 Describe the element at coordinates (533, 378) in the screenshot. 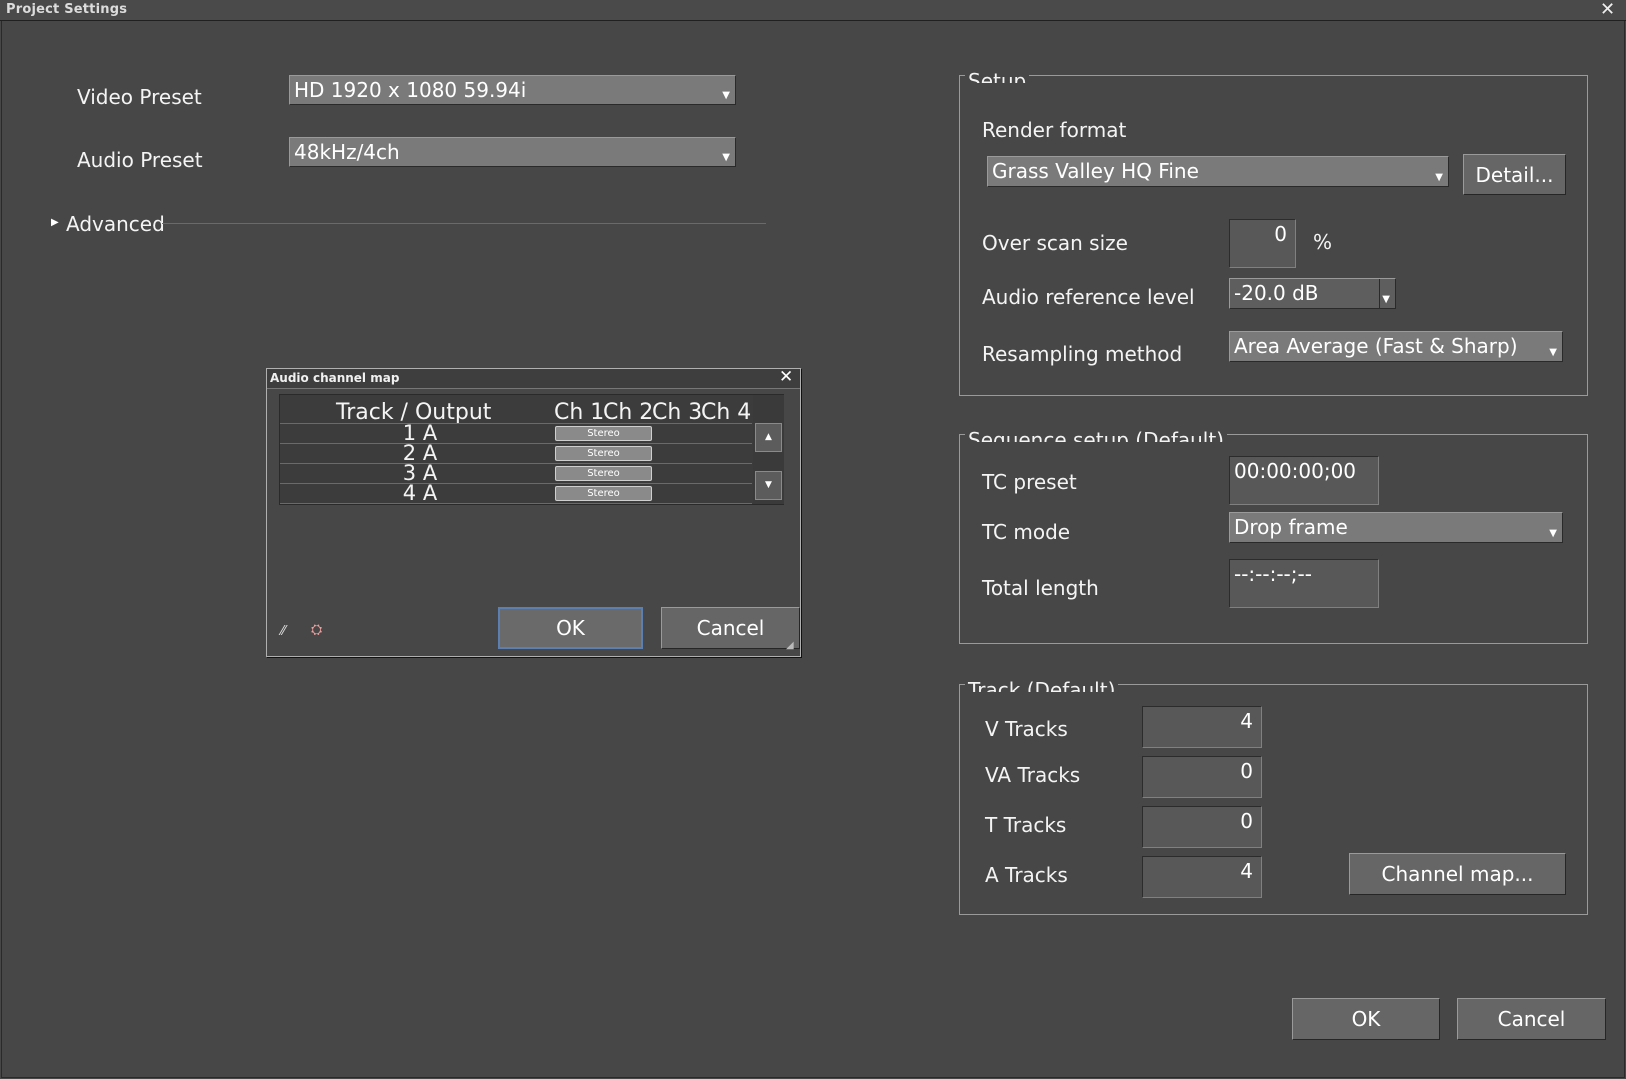

I see `dialog-title-bar: Audio channel map ✕` at that location.